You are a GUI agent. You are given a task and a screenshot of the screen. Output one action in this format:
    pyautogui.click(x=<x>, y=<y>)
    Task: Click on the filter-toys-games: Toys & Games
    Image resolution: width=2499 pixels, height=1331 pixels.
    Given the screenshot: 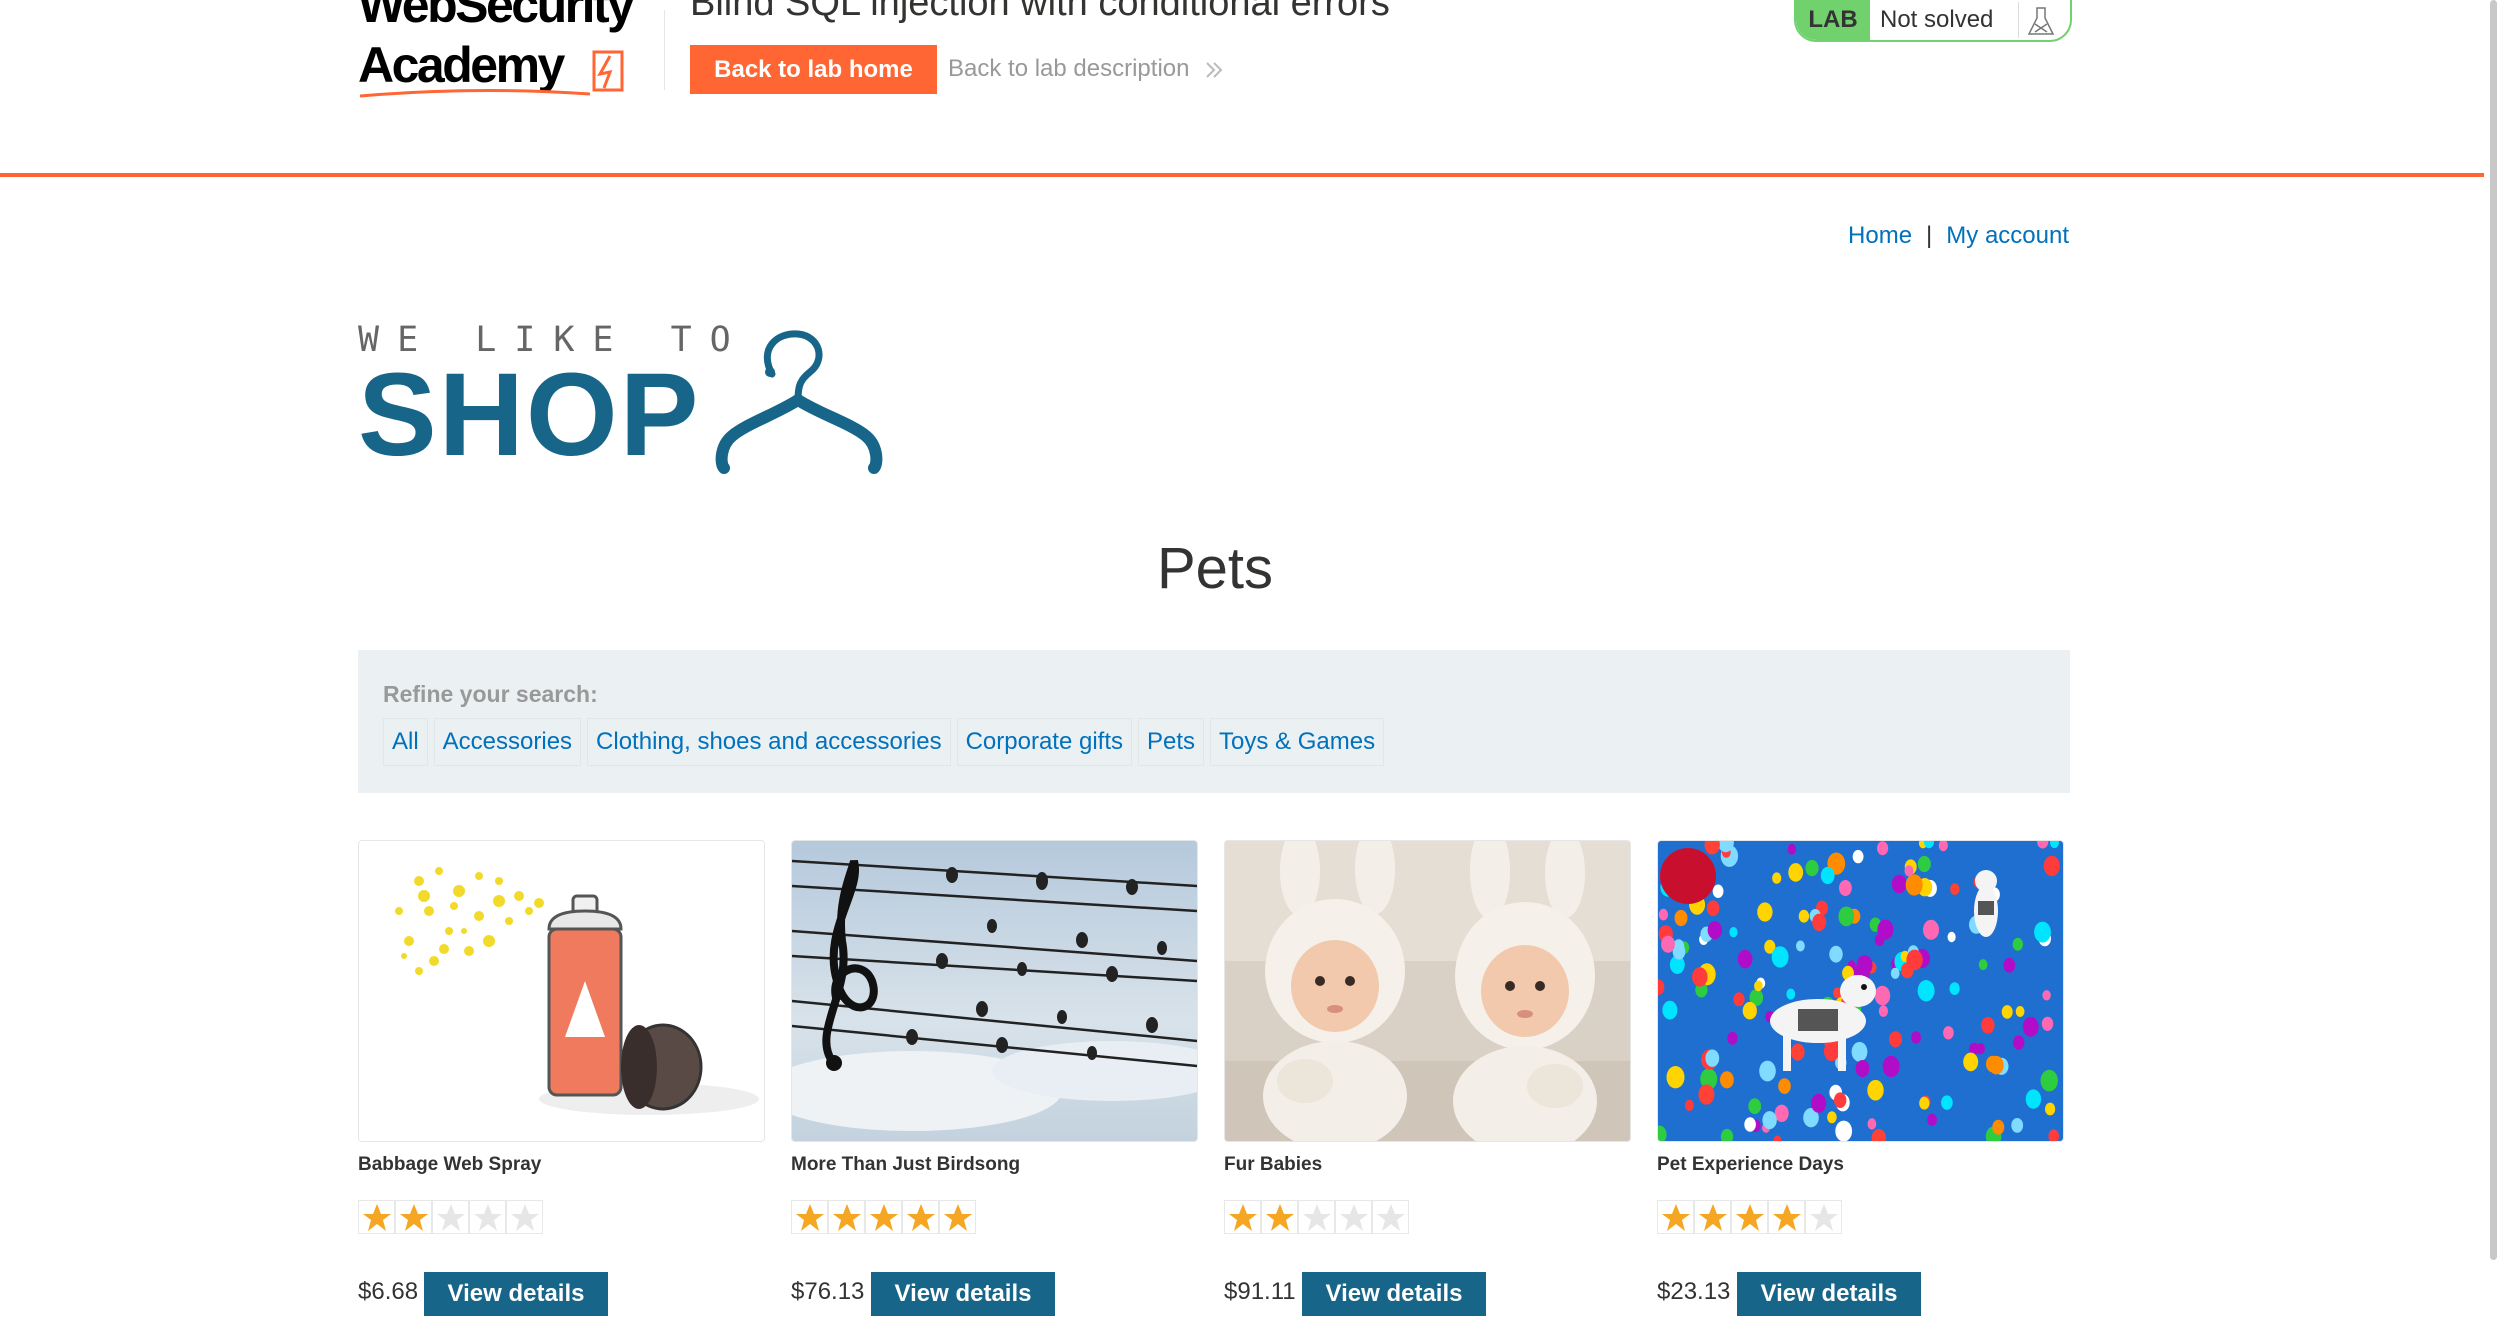 What is the action you would take?
    pyautogui.click(x=1297, y=742)
    